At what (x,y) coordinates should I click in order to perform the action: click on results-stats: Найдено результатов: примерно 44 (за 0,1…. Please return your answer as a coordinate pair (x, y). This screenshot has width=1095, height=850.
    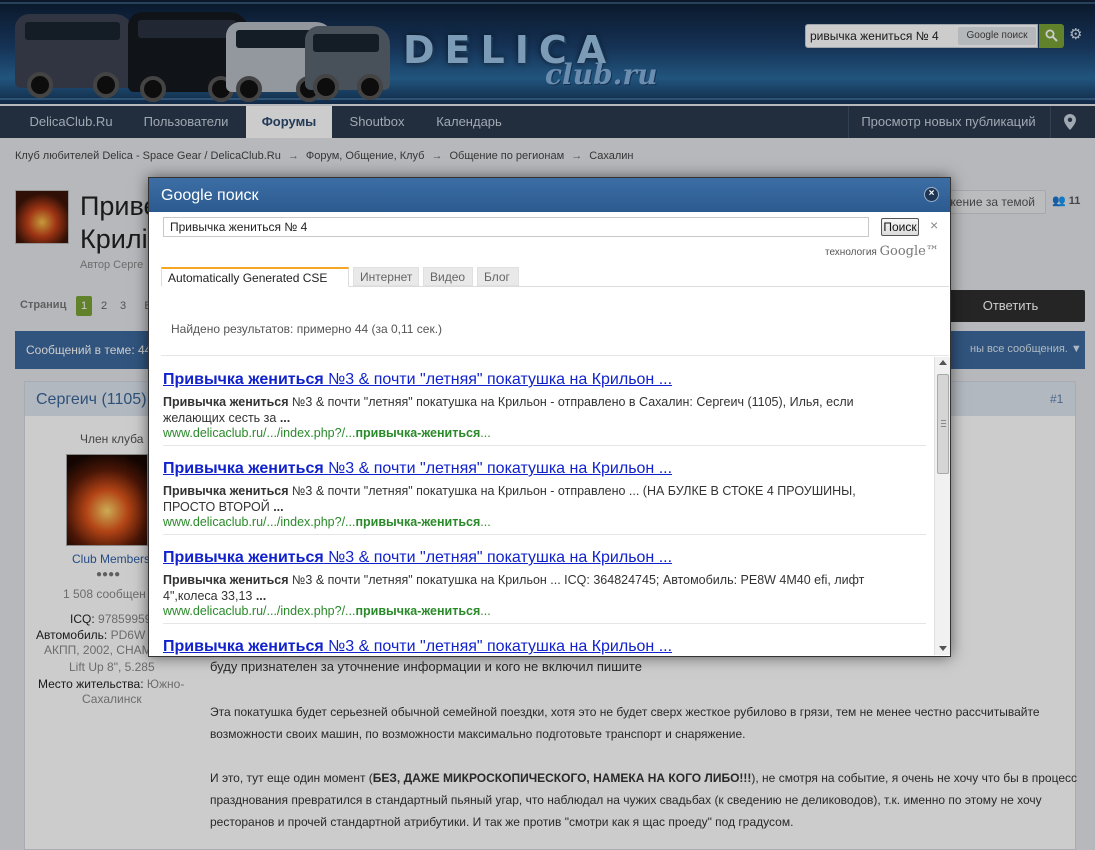
    Looking at the image, I should click on (307, 329).